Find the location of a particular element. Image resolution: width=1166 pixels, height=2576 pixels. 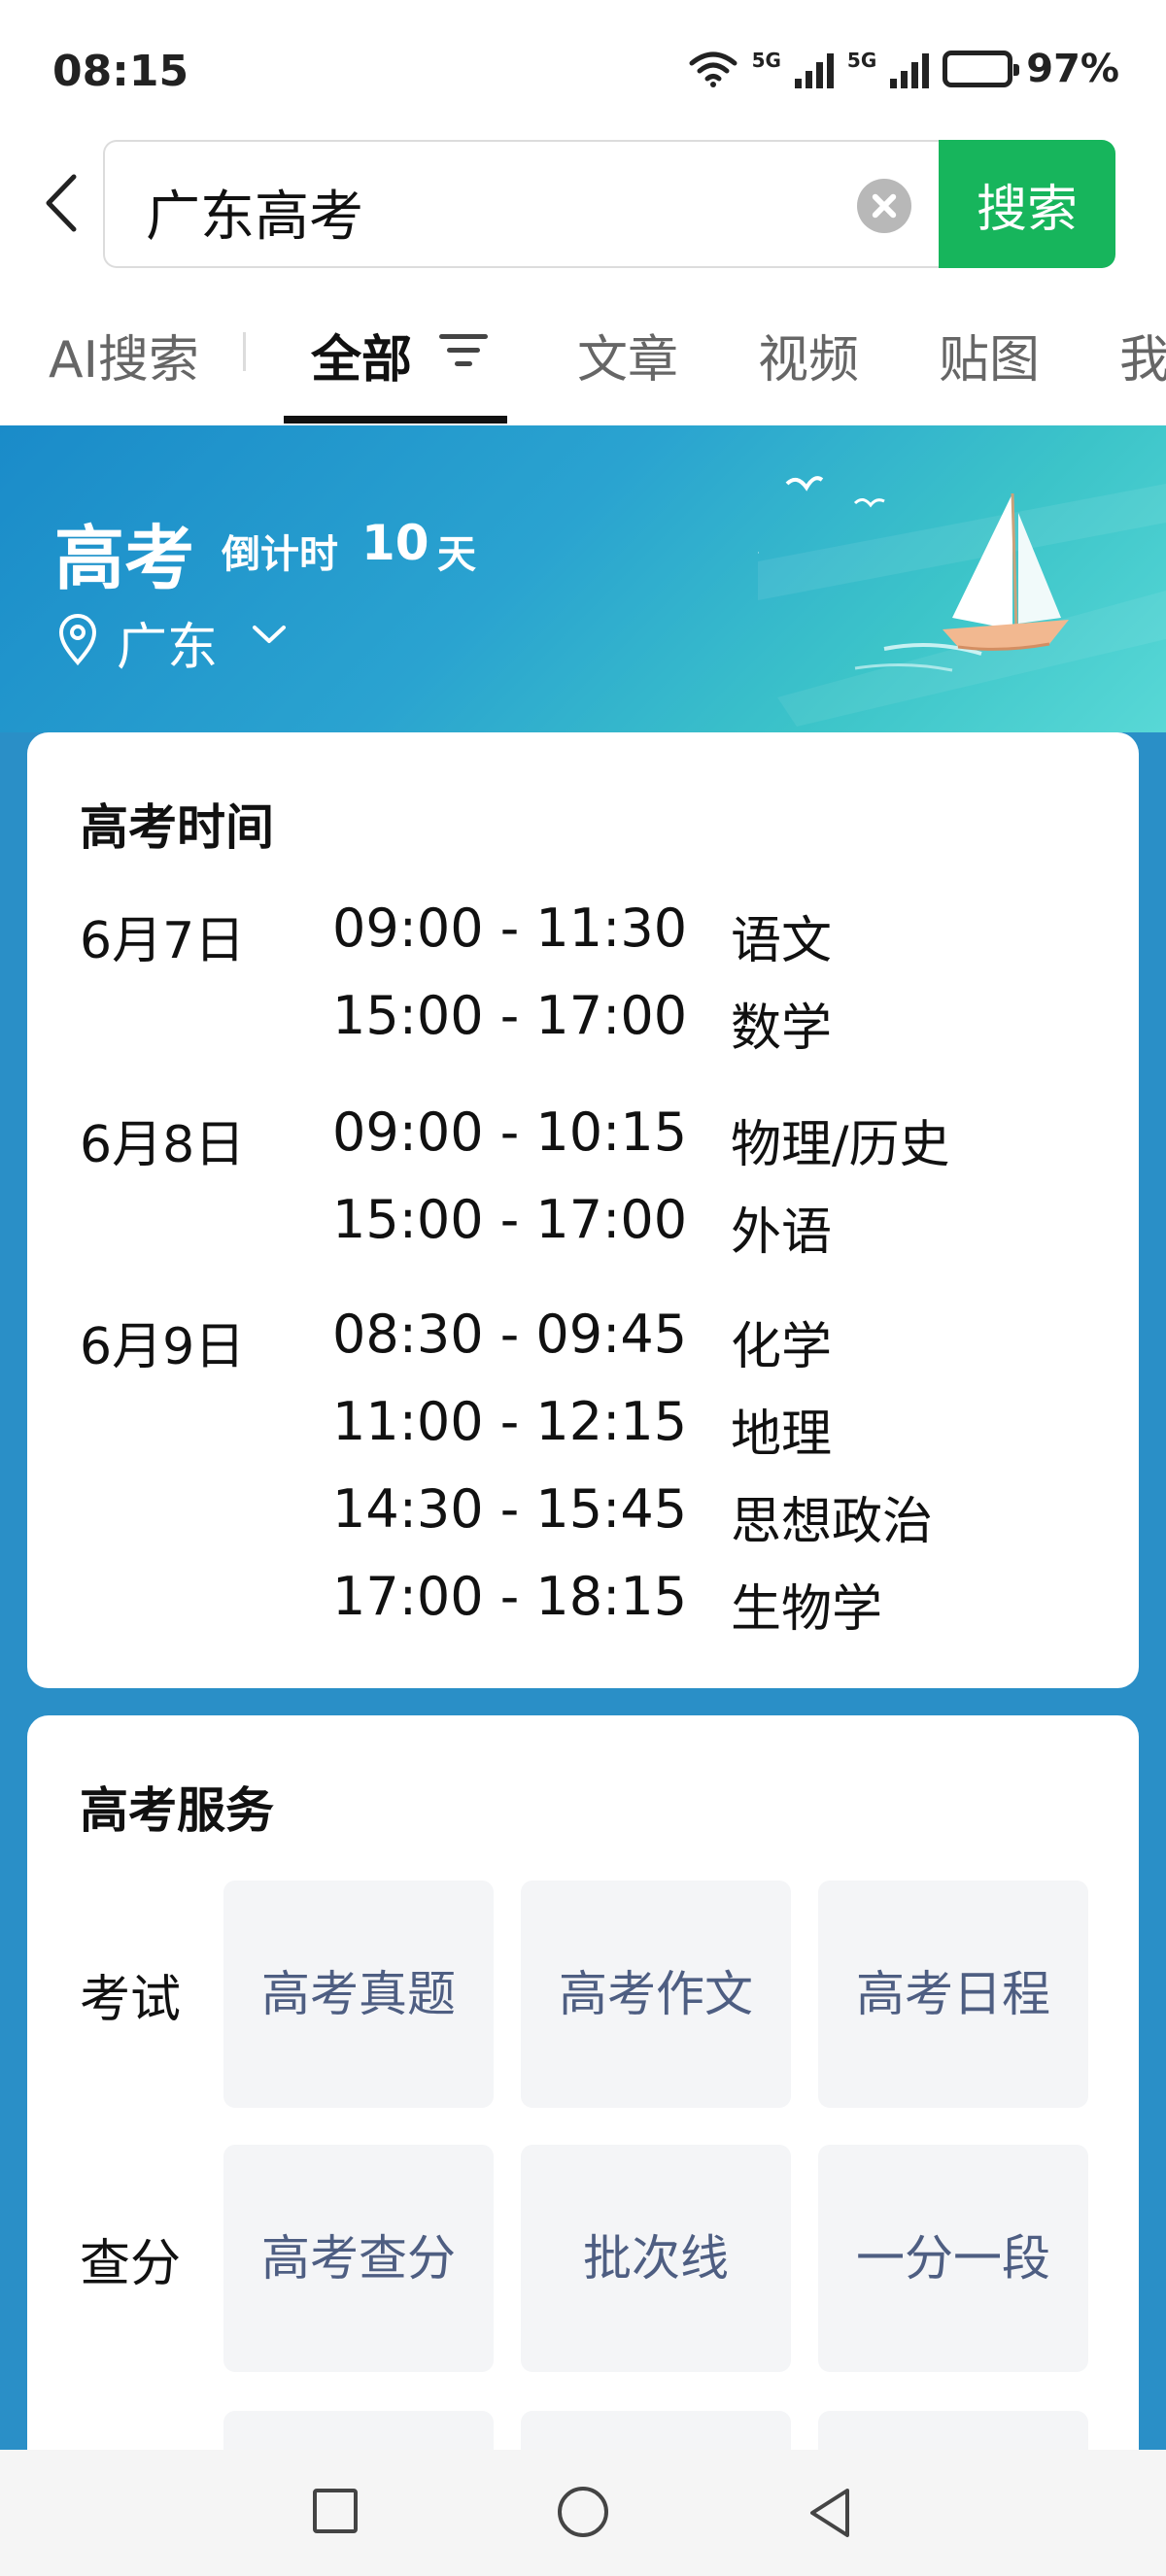

chevron-down-icon is located at coordinates (269, 634).